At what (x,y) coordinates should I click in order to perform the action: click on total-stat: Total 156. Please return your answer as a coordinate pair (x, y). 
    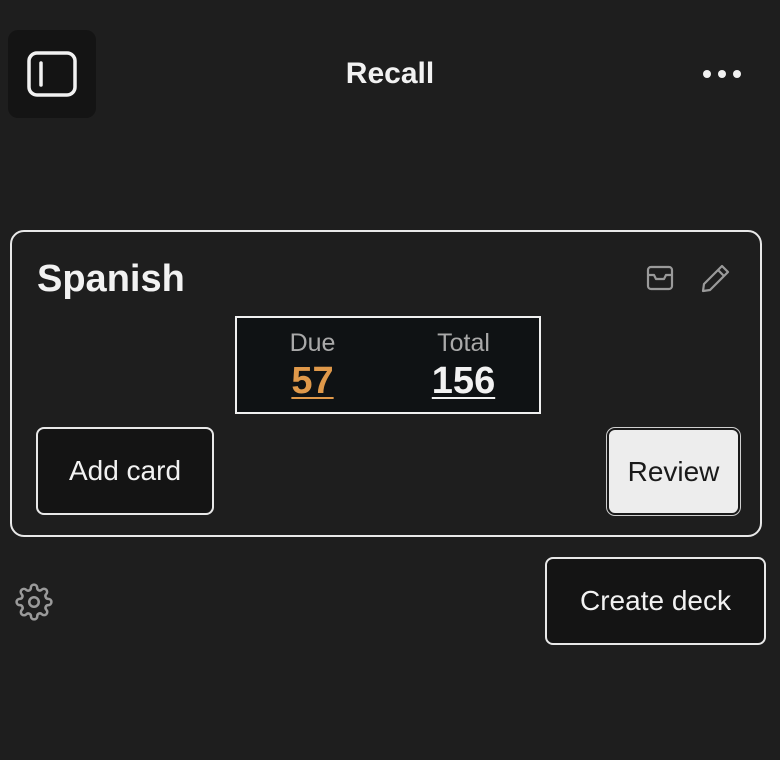
    Looking at the image, I should click on (463, 365).